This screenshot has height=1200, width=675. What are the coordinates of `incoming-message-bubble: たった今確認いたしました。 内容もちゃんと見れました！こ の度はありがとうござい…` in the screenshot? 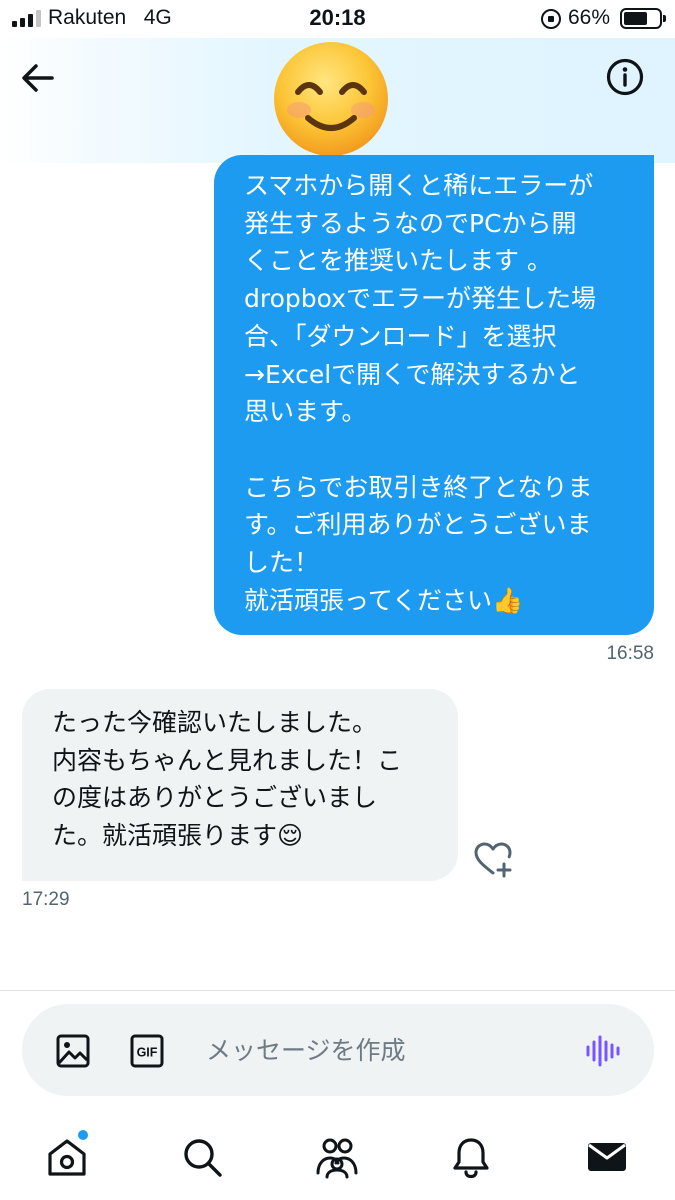 It's located at (240, 785).